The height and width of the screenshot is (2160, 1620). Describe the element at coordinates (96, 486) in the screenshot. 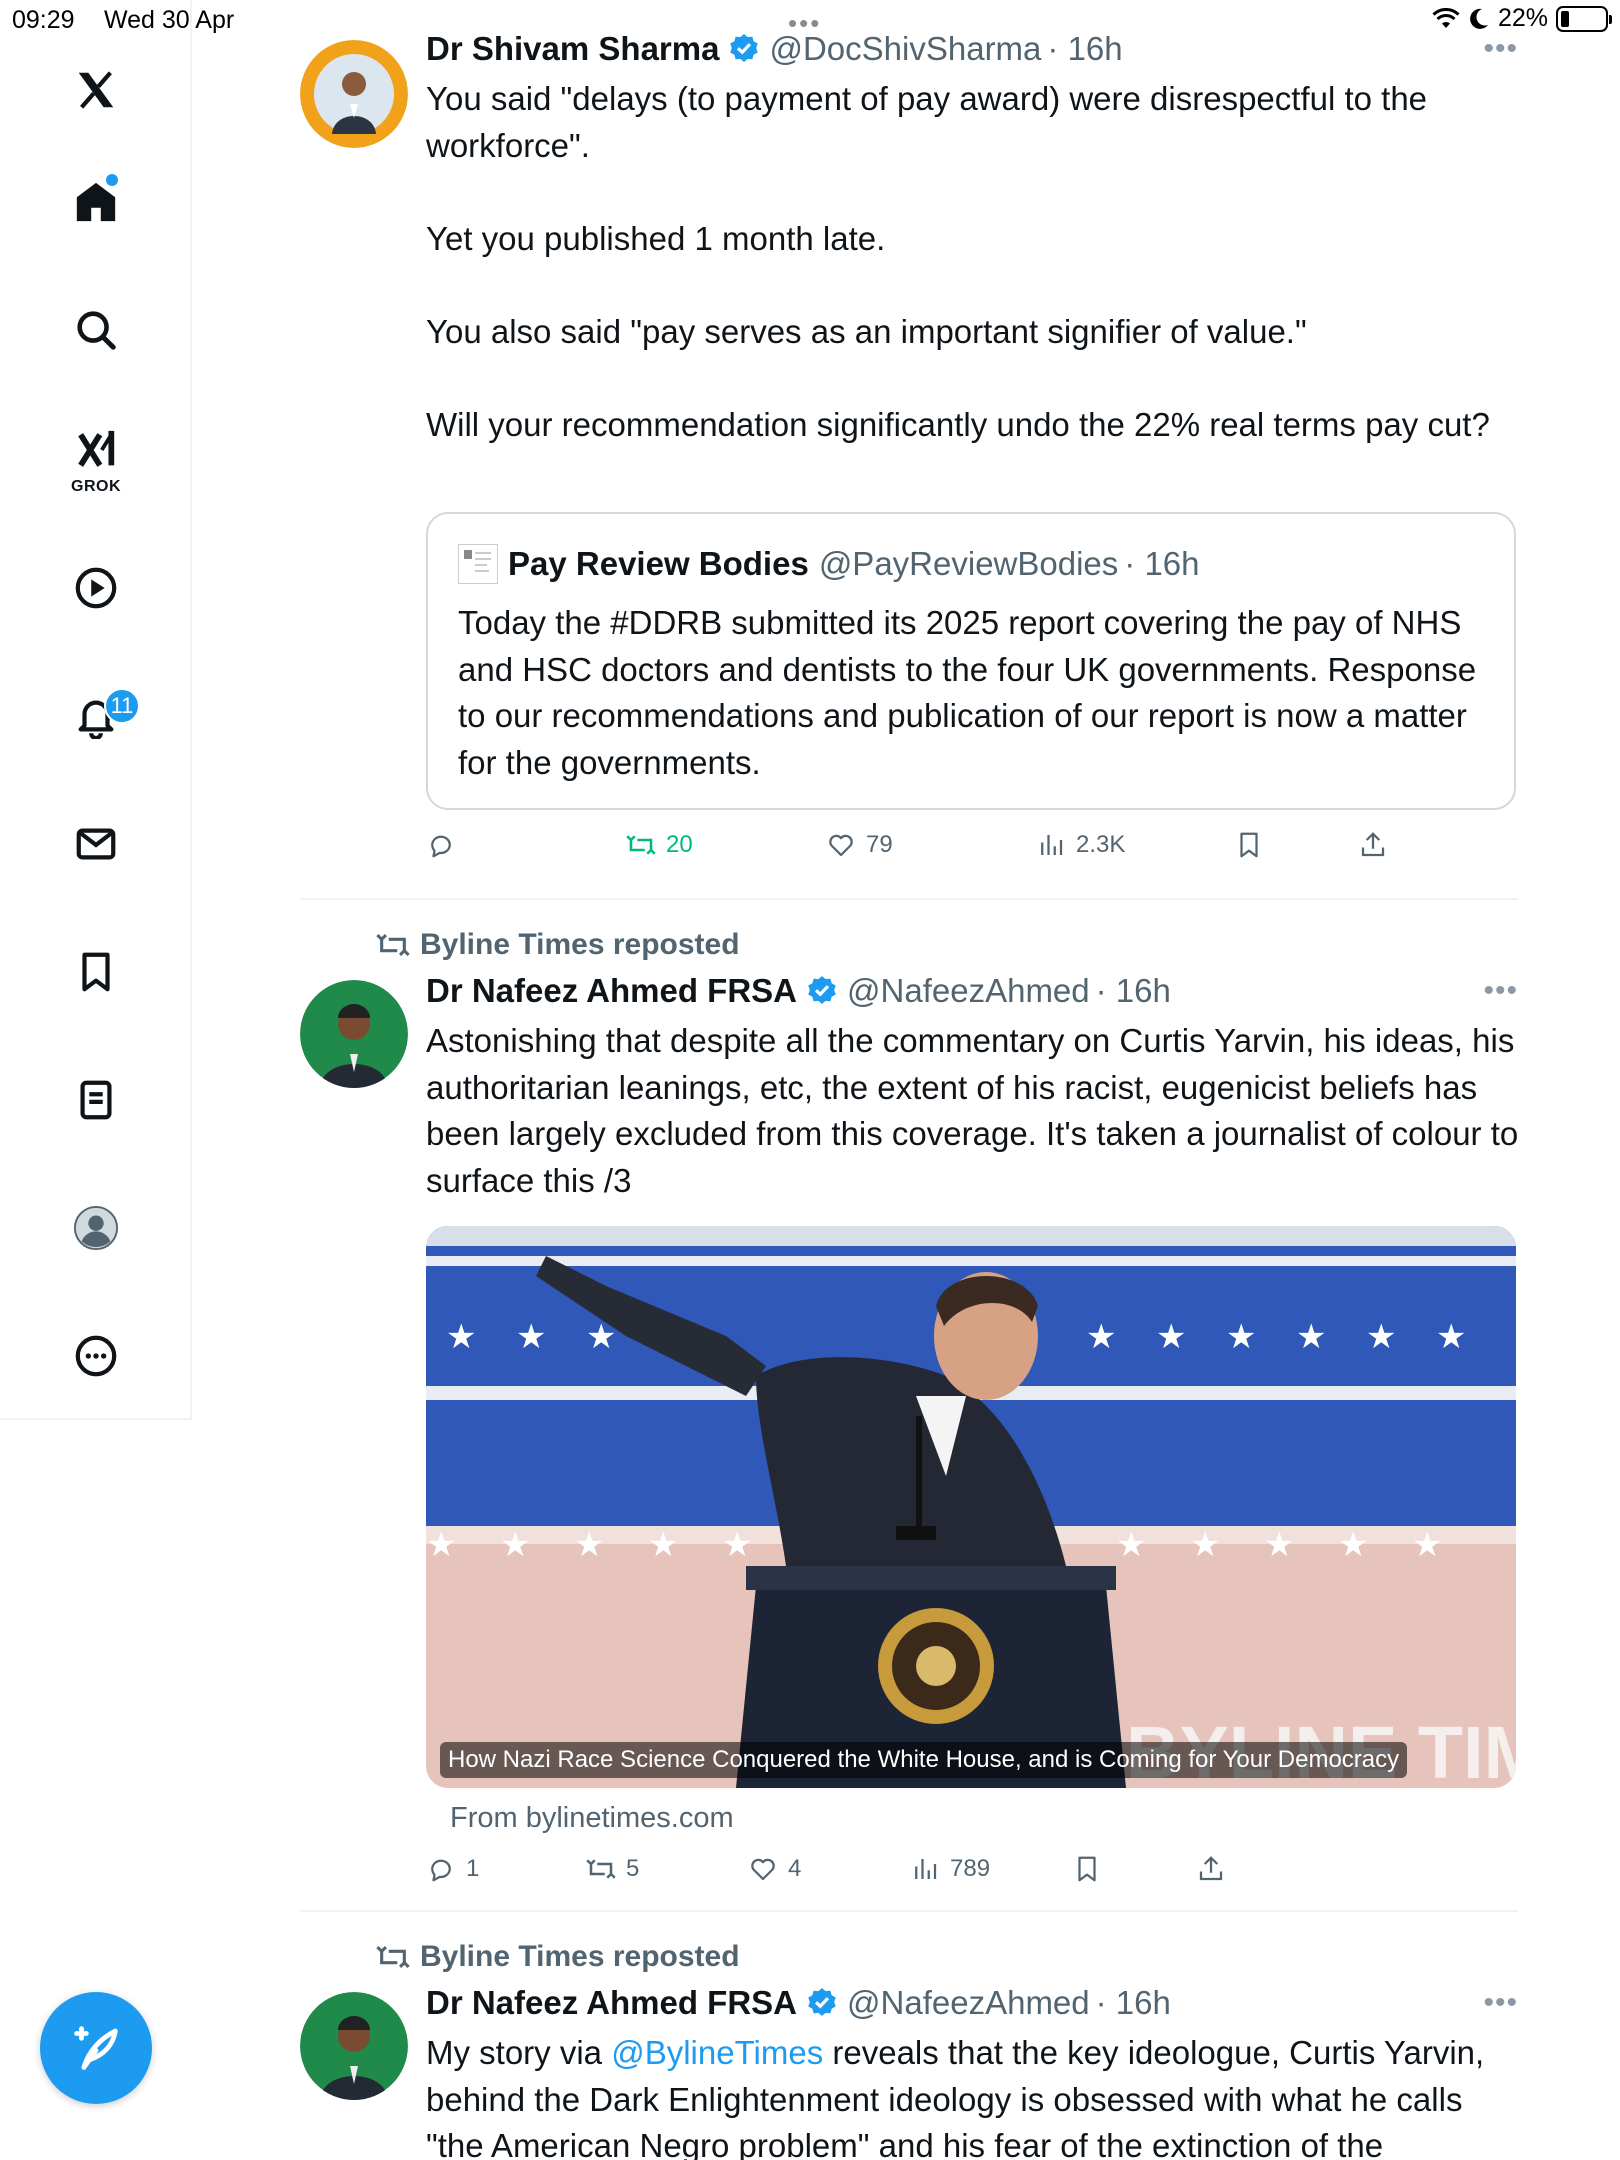

I see `grok-label: GROK` at that location.